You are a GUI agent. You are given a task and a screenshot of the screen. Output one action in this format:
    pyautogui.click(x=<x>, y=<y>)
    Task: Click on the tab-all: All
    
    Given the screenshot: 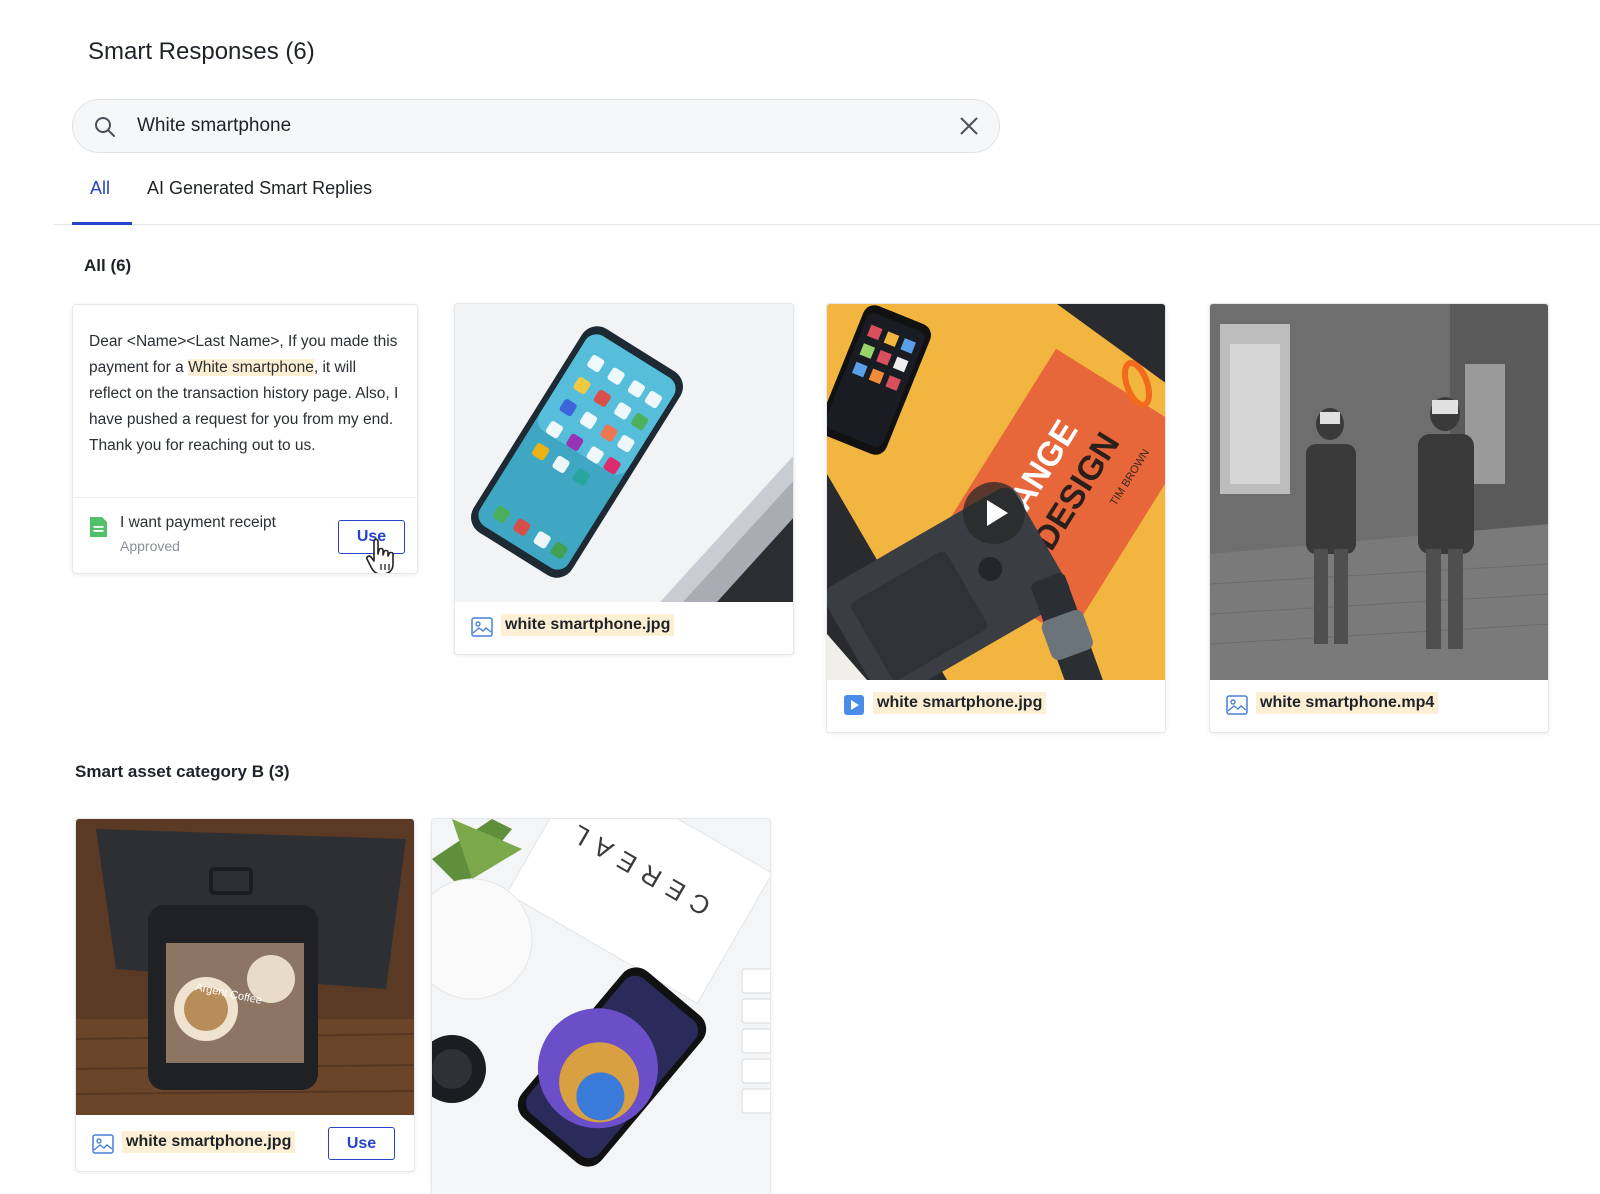 What is the action you would take?
    pyautogui.click(x=100, y=188)
    